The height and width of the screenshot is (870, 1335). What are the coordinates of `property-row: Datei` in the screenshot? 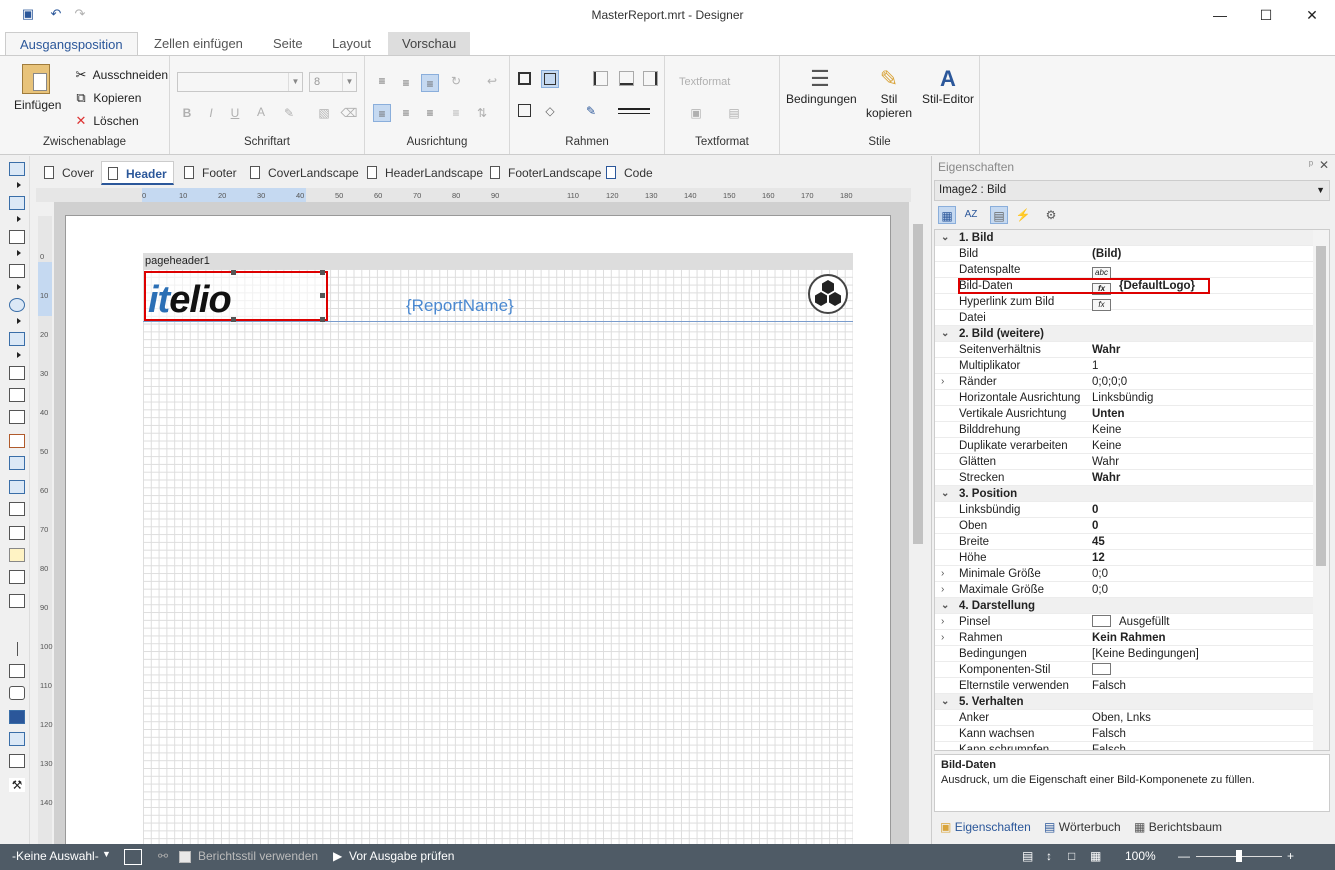 It's located at (1124, 318).